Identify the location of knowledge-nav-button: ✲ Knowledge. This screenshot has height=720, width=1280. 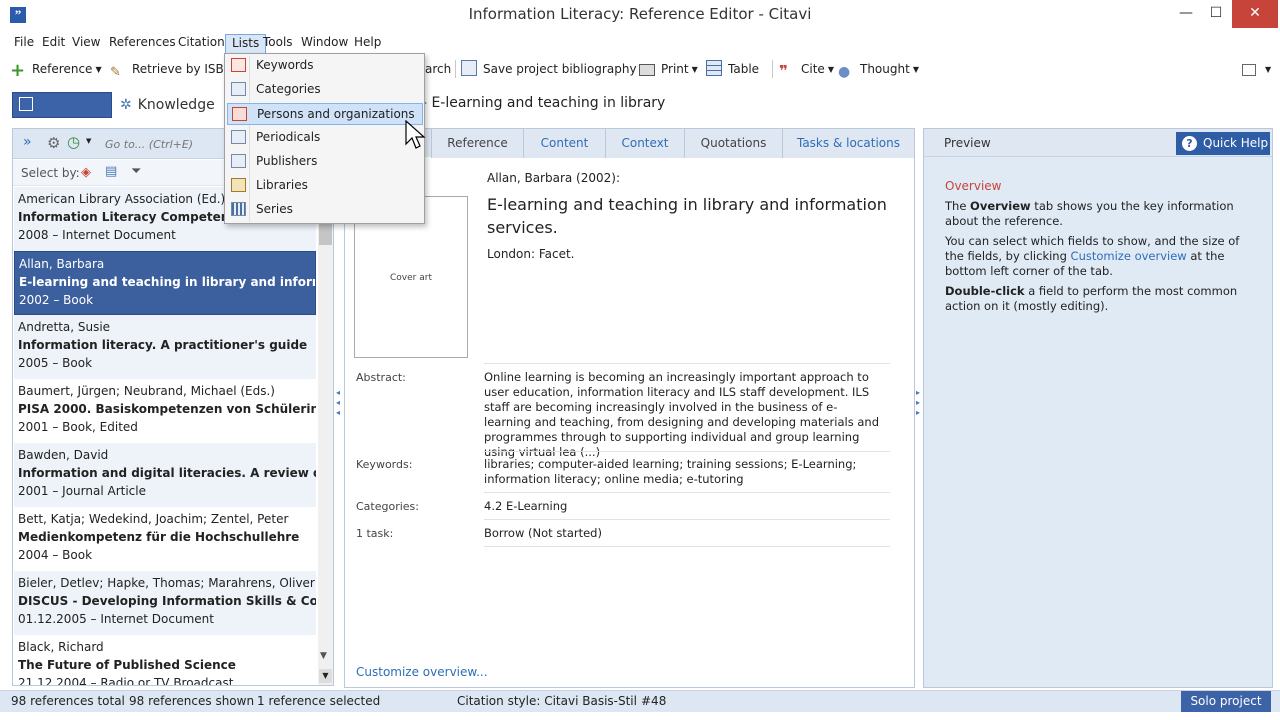
(167, 105).